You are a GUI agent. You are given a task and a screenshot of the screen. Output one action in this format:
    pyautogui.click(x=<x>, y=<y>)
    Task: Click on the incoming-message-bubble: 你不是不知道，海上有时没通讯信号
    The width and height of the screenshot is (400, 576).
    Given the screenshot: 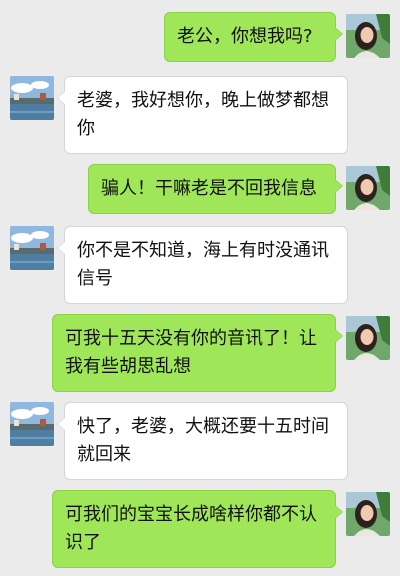 What is the action you would take?
    pyautogui.click(x=202, y=265)
    